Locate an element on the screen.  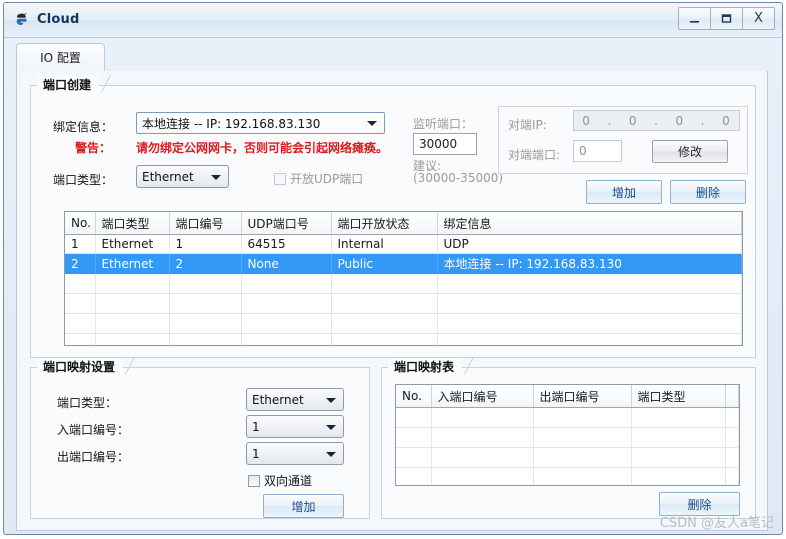
modify-button: 修改 is located at coordinates (690, 151).